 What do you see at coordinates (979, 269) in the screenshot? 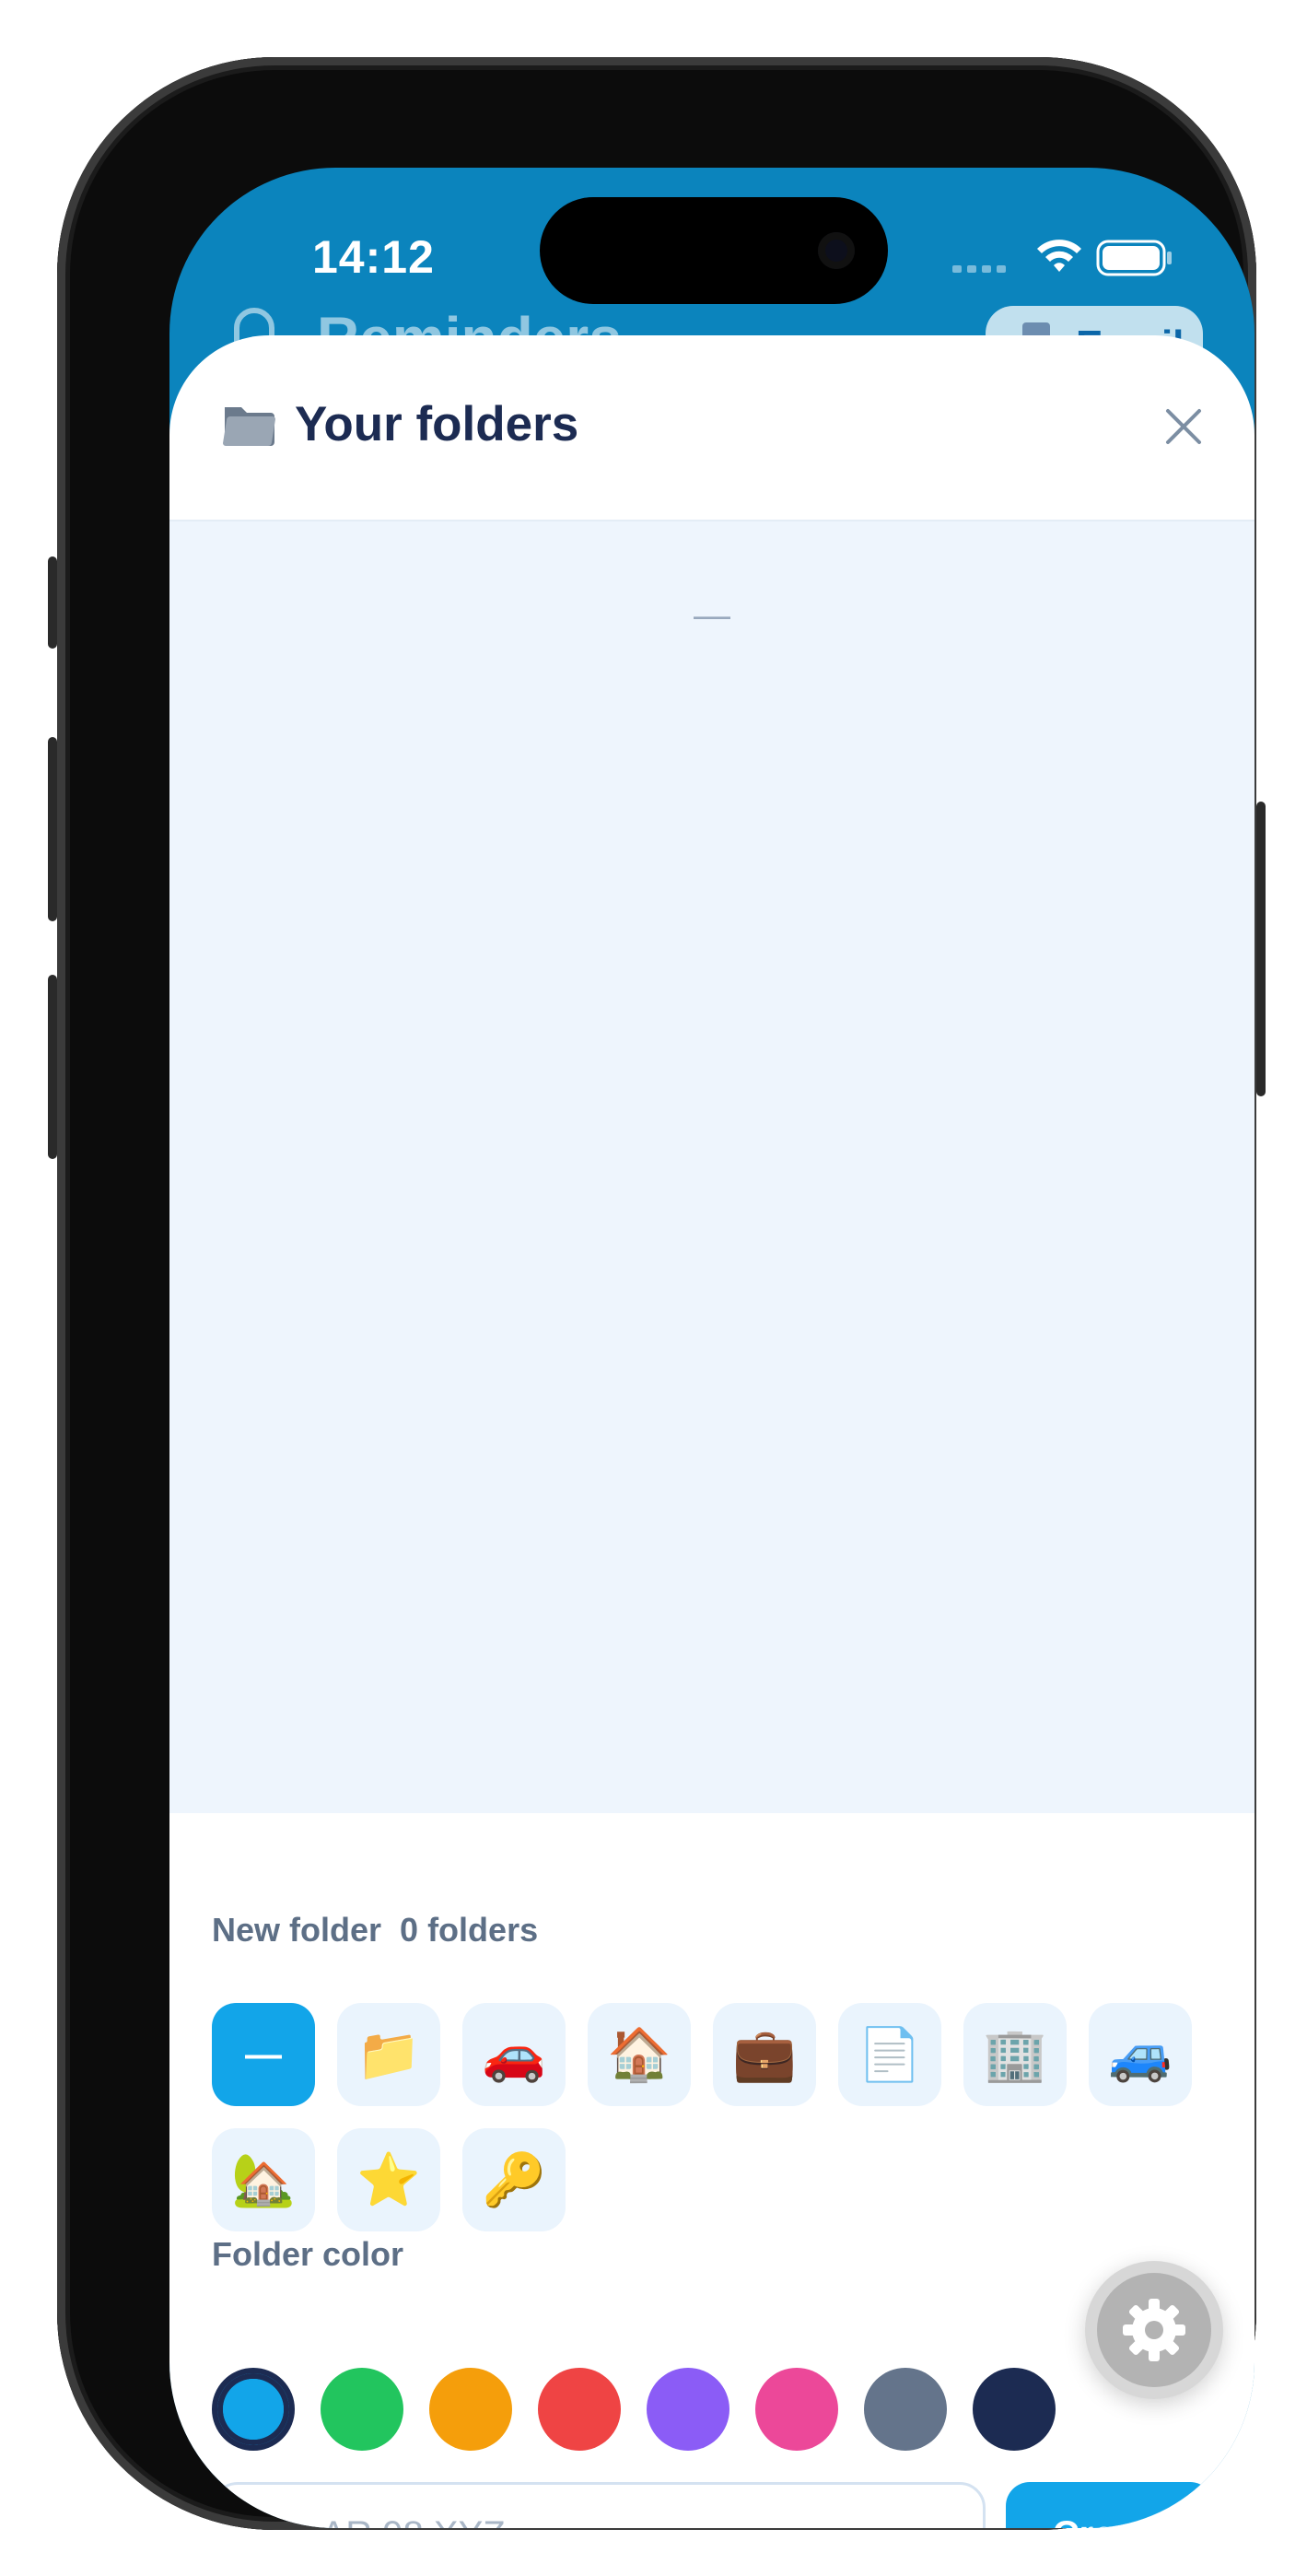
I see `cellular-signal-icon` at bounding box center [979, 269].